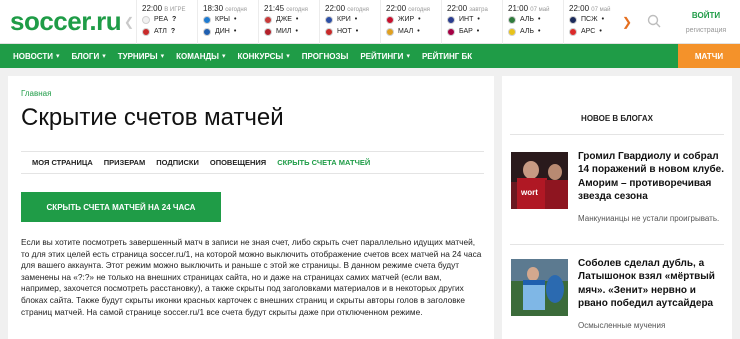 Image resolution: width=740 pixels, height=339 pixels. I want to click on match-home-team: ПСЖ •, so click(596, 19).